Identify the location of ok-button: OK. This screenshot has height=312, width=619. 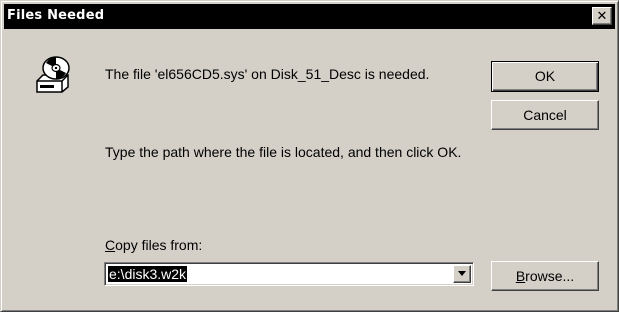
(545, 76).